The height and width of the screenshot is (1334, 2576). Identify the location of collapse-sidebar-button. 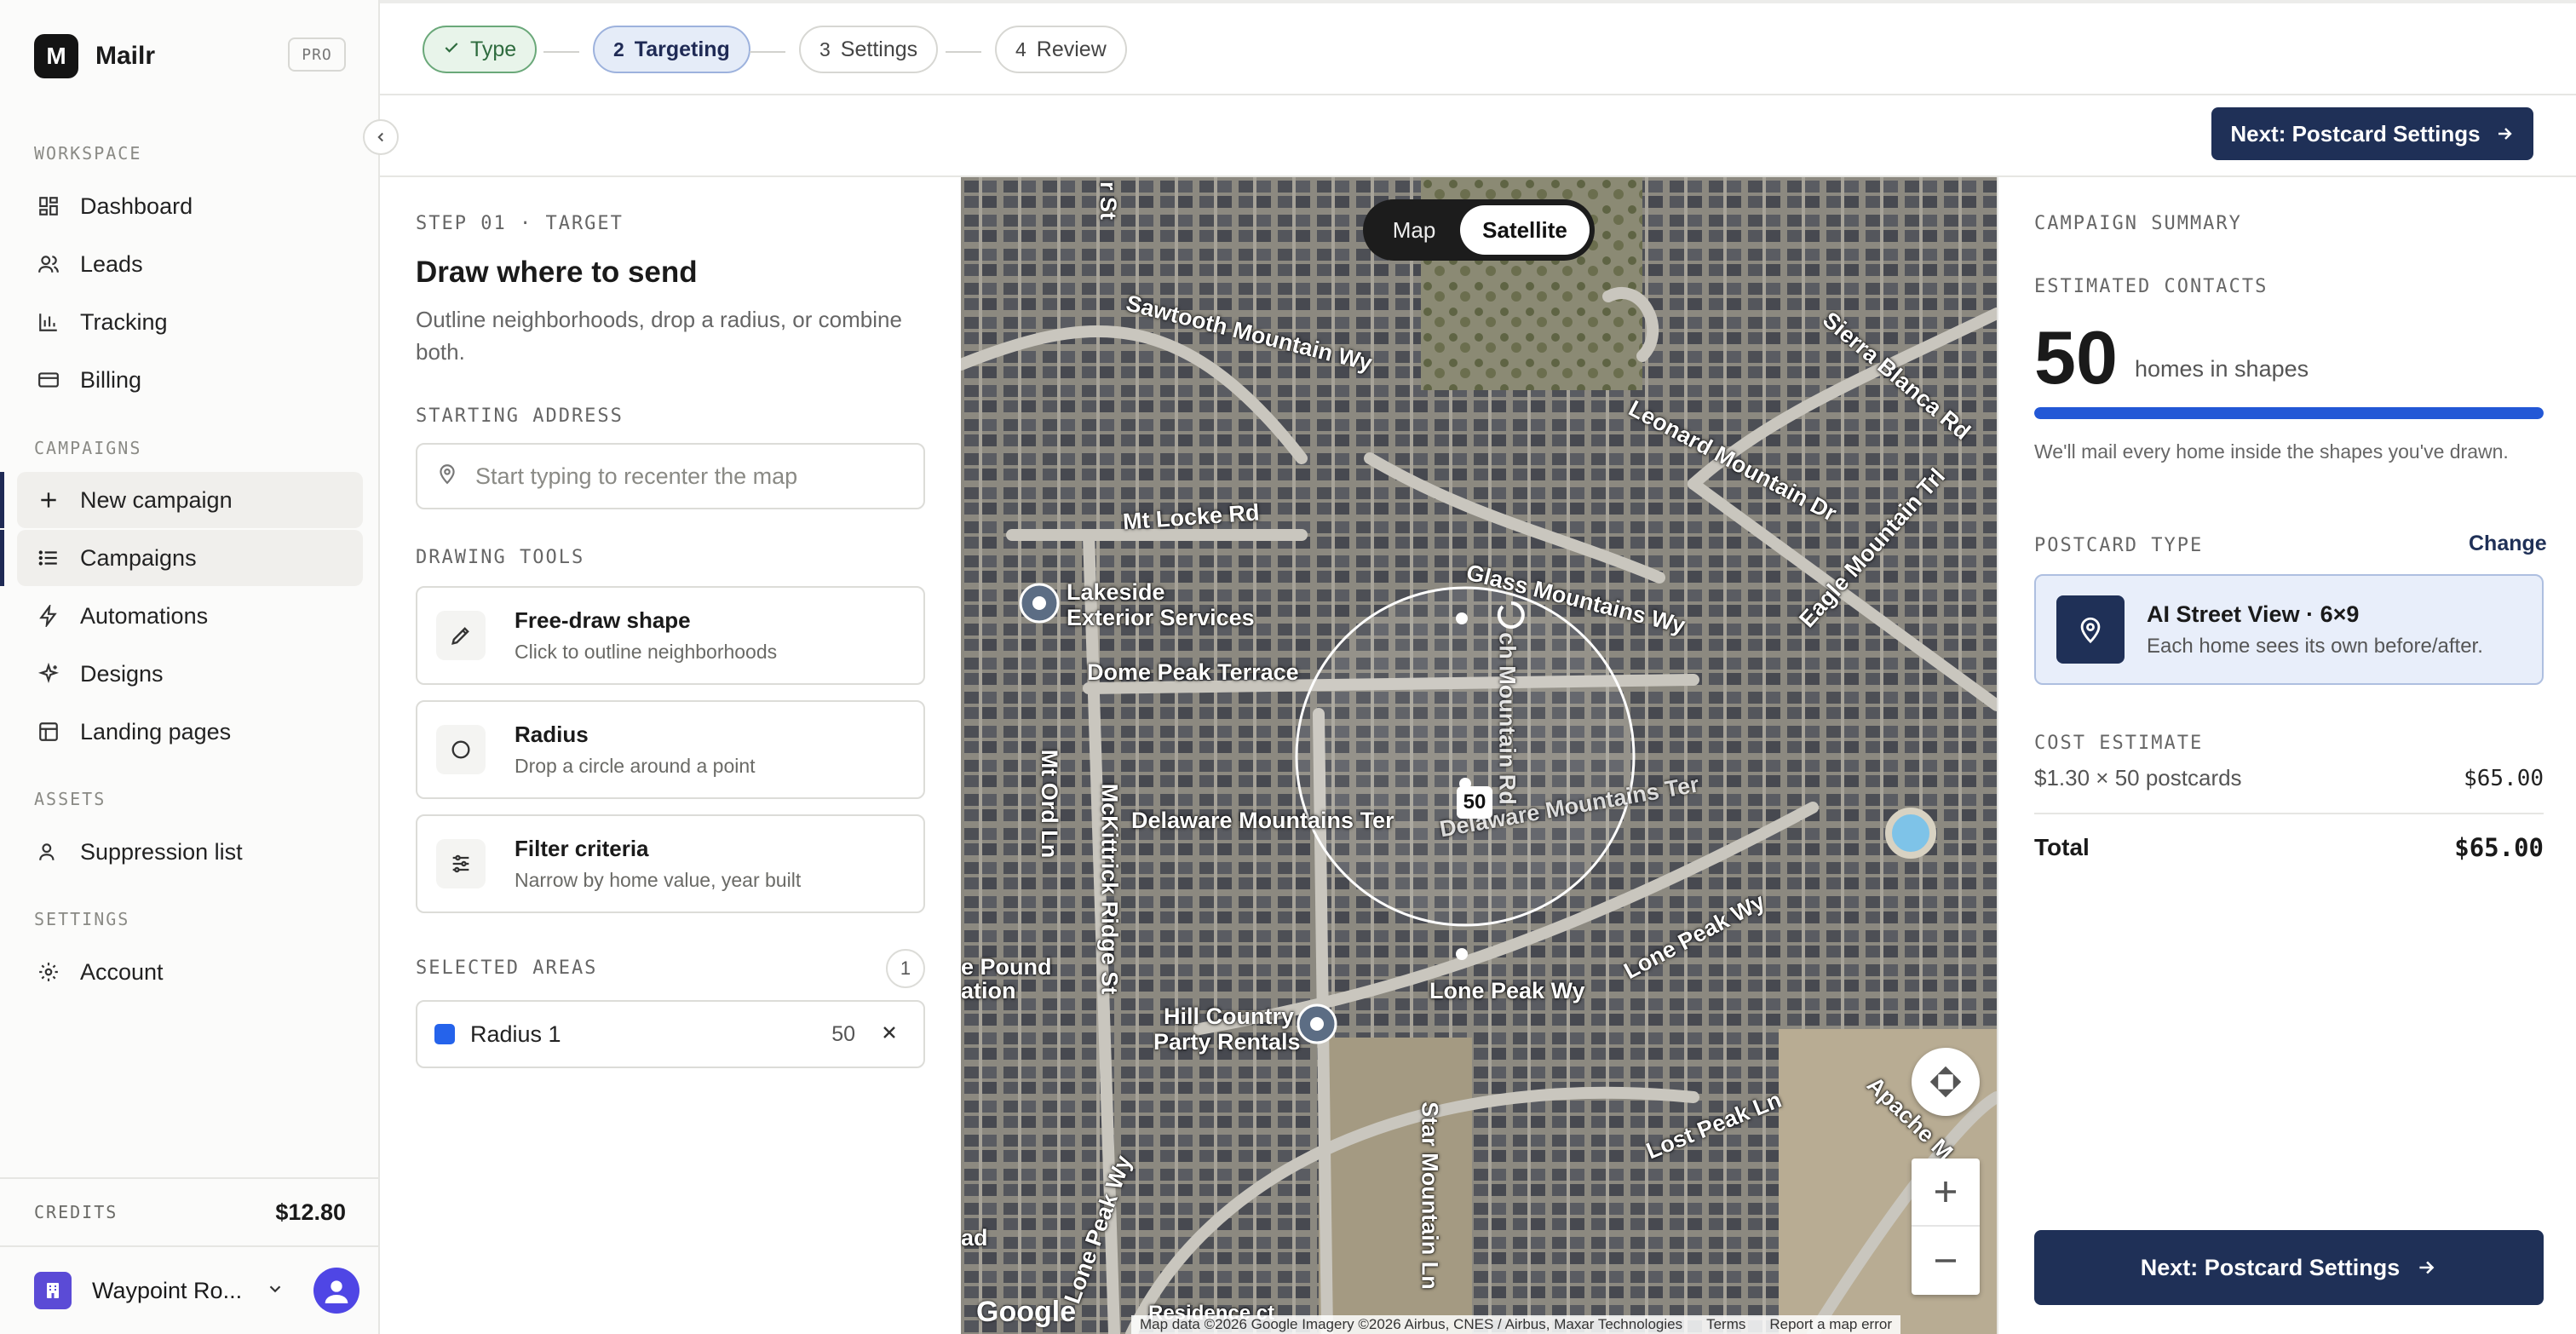
(381, 137).